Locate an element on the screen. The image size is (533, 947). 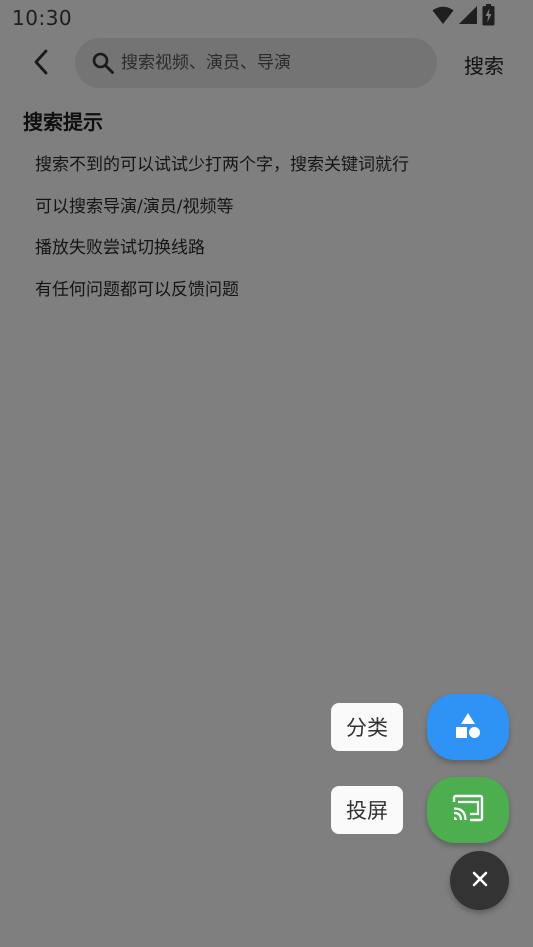
tip-item: 播放失败尝试切换线路 is located at coordinates (120, 248).